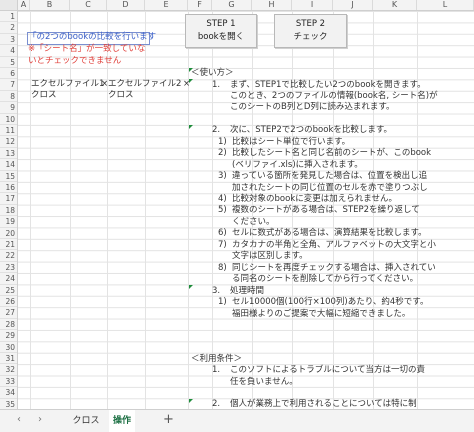 This screenshot has width=474, height=432. I want to click on column-header-e: E, so click(166, 5).